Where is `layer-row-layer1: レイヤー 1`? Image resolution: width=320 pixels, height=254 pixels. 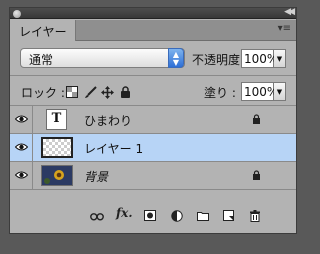 layer-row-layer1: レイヤー 1 is located at coordinates (153, 148).